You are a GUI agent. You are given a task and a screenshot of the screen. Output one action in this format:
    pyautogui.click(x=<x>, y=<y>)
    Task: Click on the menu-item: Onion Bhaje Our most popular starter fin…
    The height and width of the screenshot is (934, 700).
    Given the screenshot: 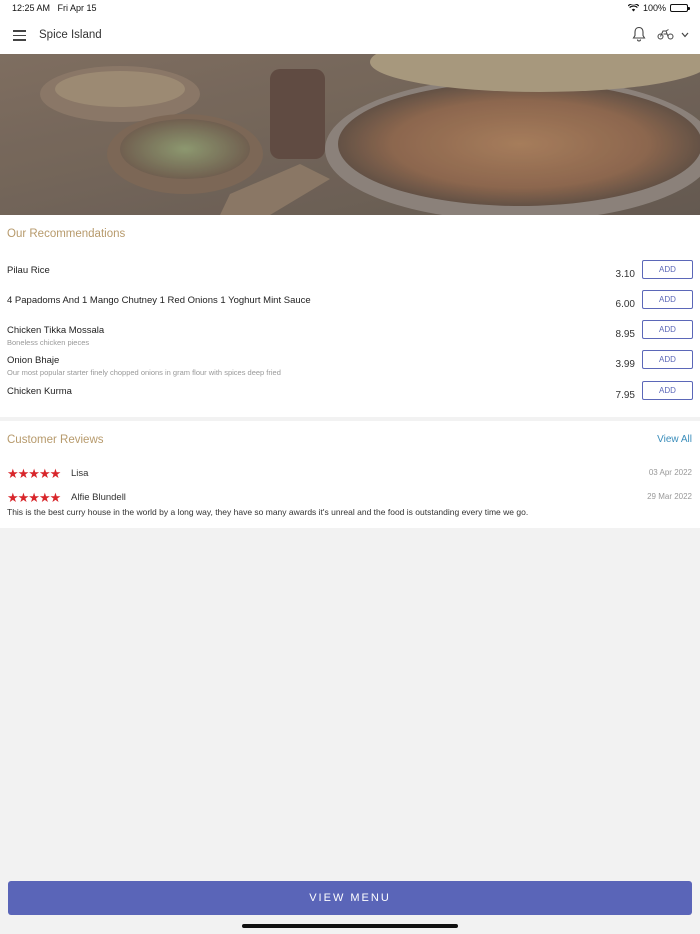 What is the action you would take?
    pyautogui.click(x=350, y=366)
    